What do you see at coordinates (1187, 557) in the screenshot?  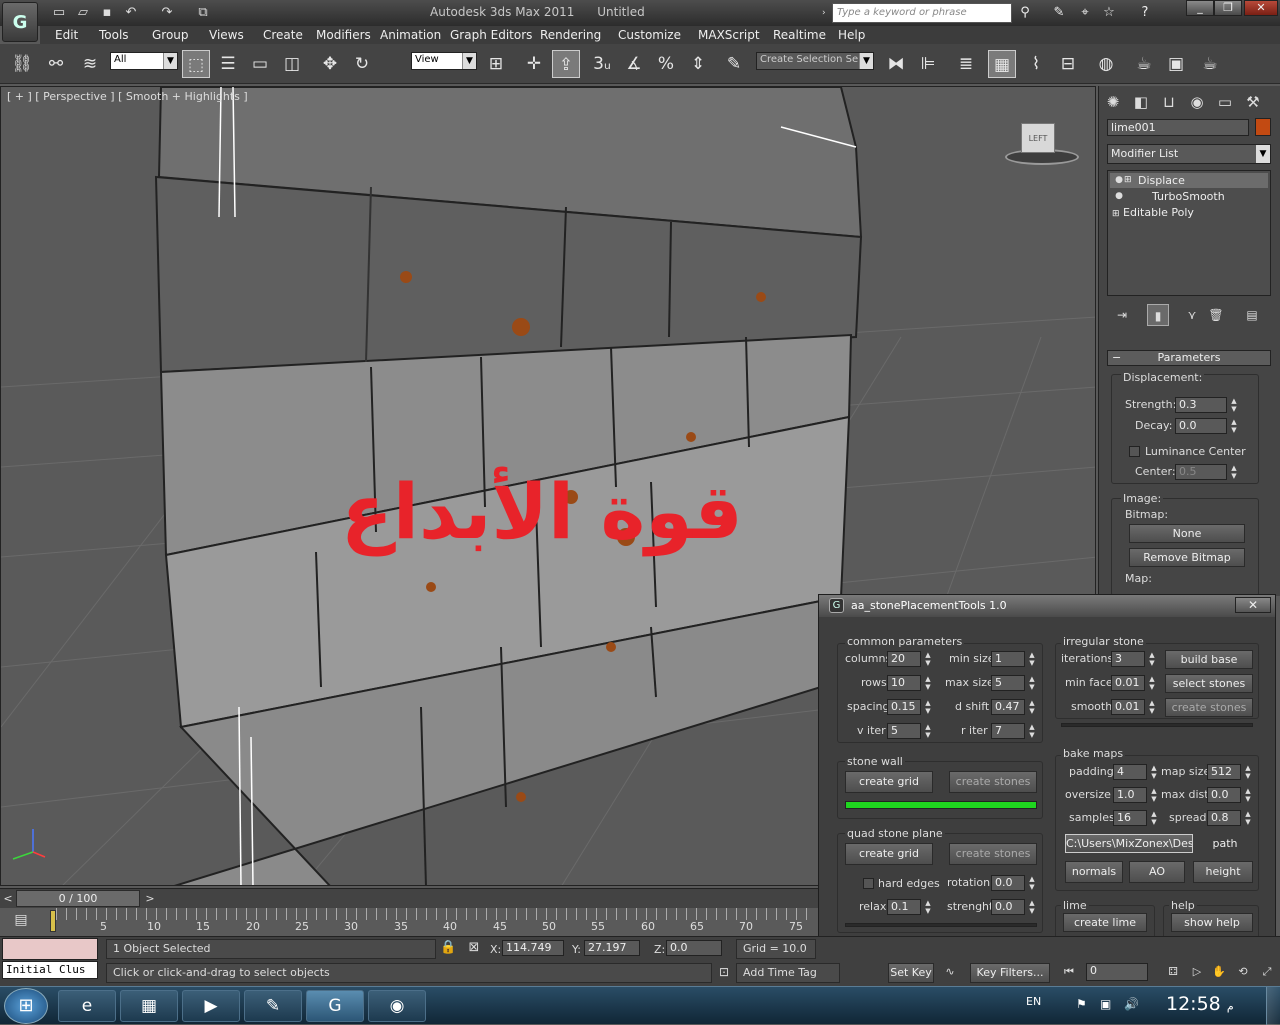 I see `remove-bitmap-button: Remove Bitmap` at bounding box center [1187, 557].